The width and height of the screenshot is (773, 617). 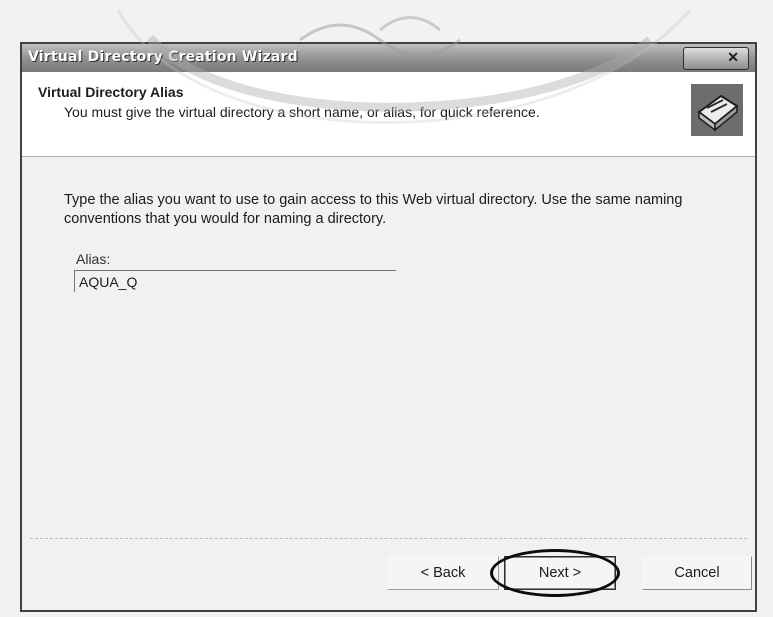 What do you see at coordinates (388, 538) in the screenshot?
I see `footer-divider` at bounding box center [388, 538].